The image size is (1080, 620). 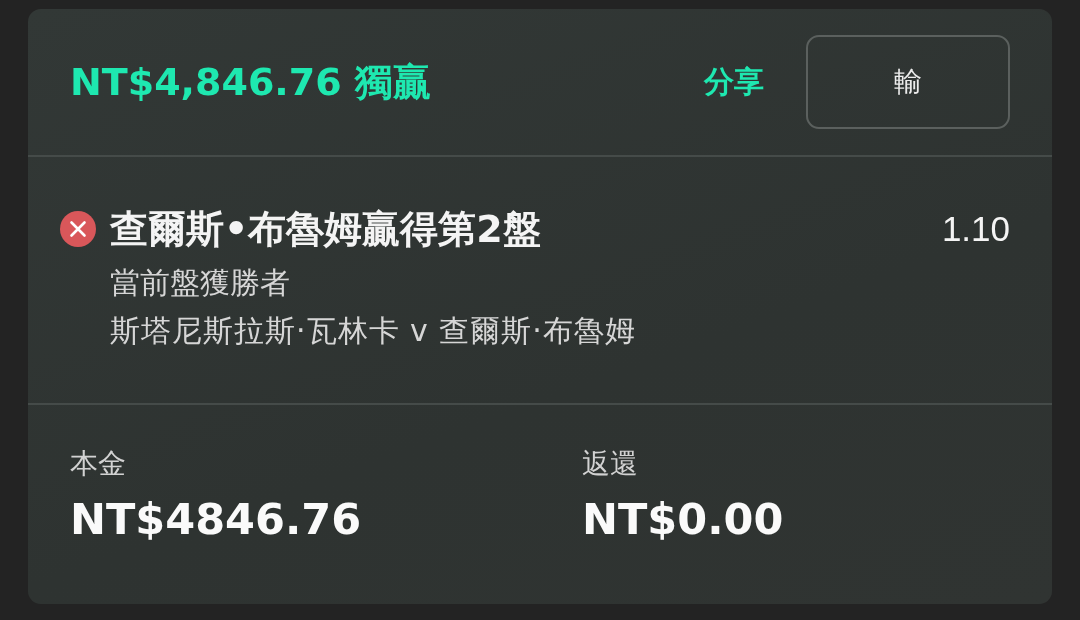 What do you see at coordinates (216, 519) in the screenshot?
I see `summary-value: NT$4846.76` at bounding box center [216, 519].